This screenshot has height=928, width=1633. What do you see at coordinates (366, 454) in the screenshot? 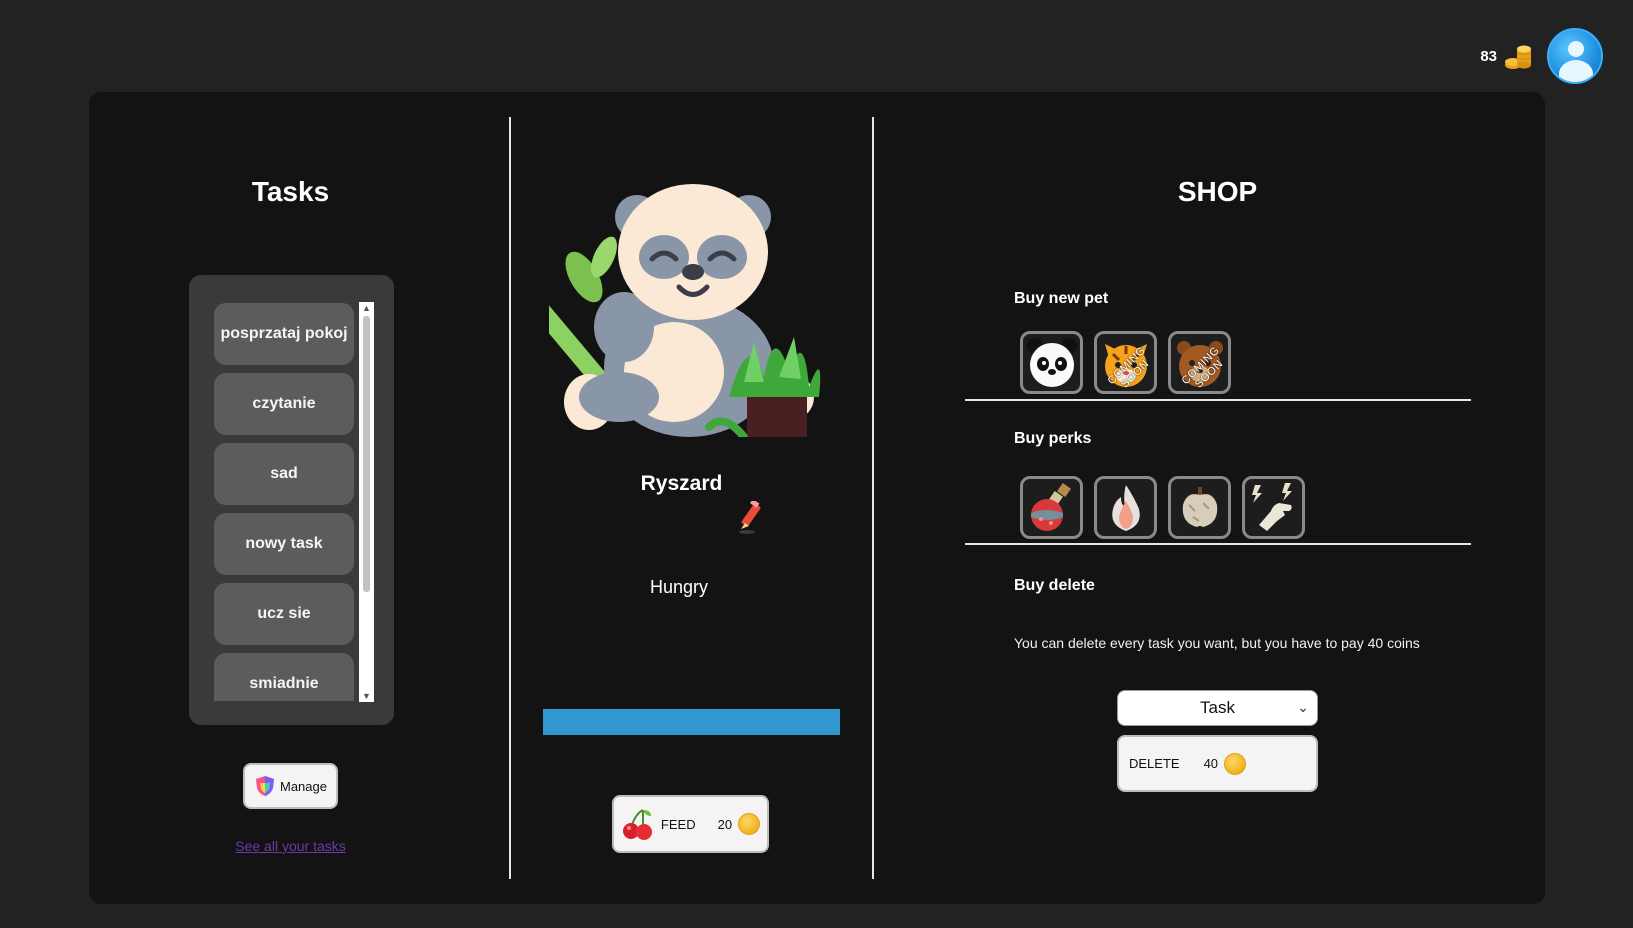
I see `scrollbar-thumb` at bounding box center [366, 454].